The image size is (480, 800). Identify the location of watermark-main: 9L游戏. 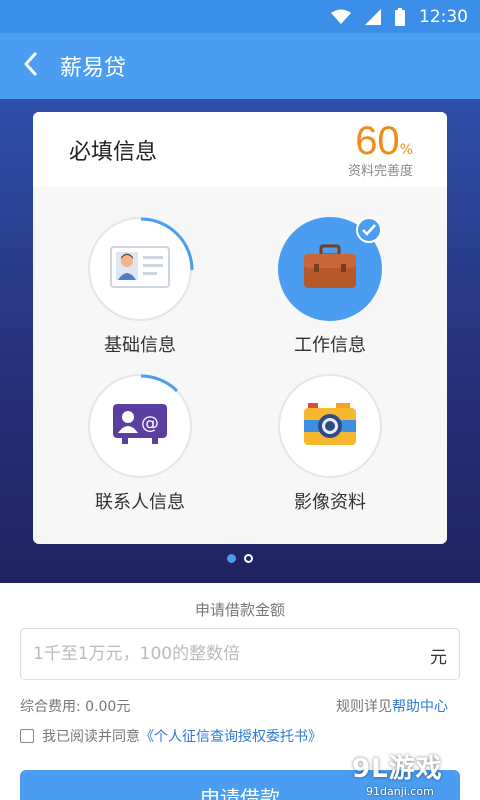
(397, 769).